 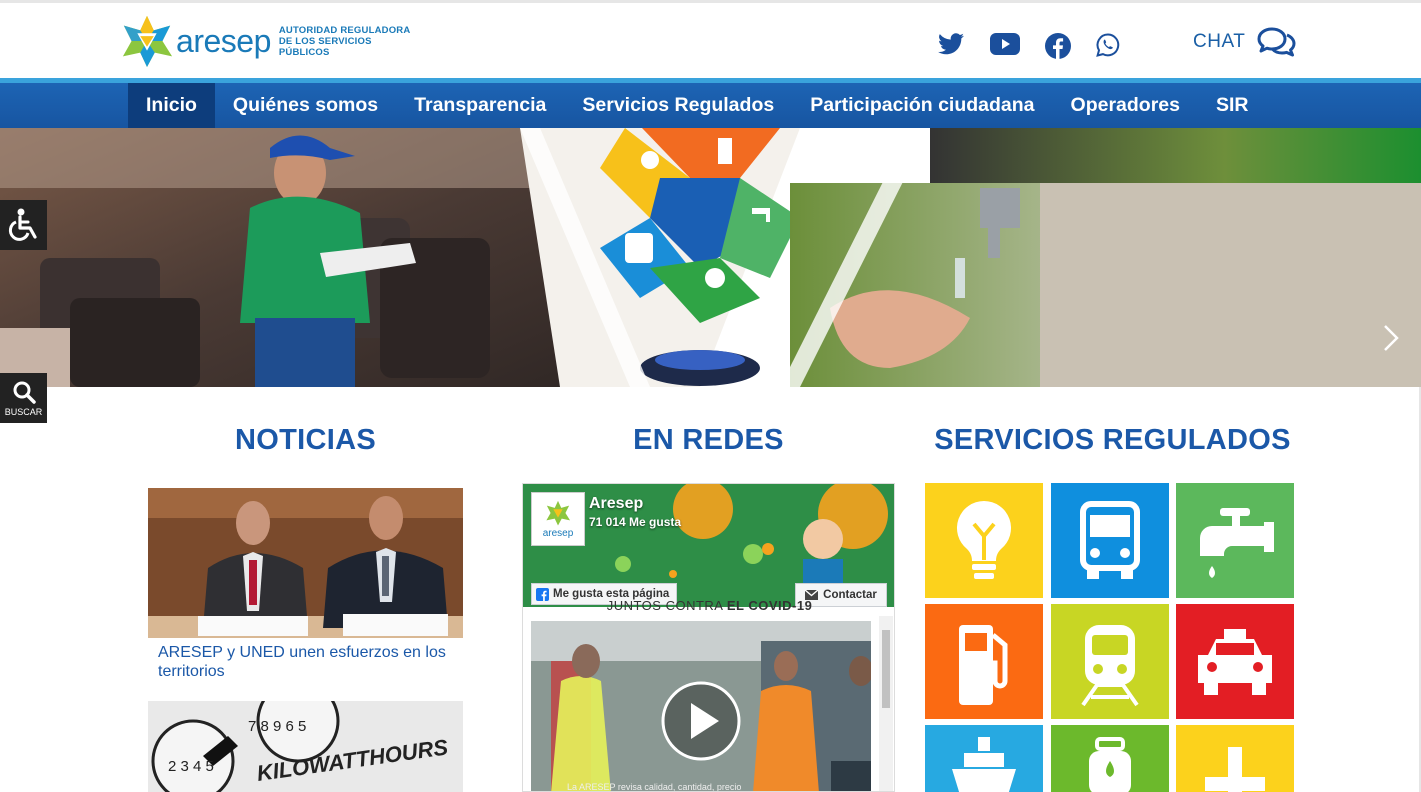 I want to click on facebook-like-count: 71 014 Me gusta, so click(x=635, y=522).